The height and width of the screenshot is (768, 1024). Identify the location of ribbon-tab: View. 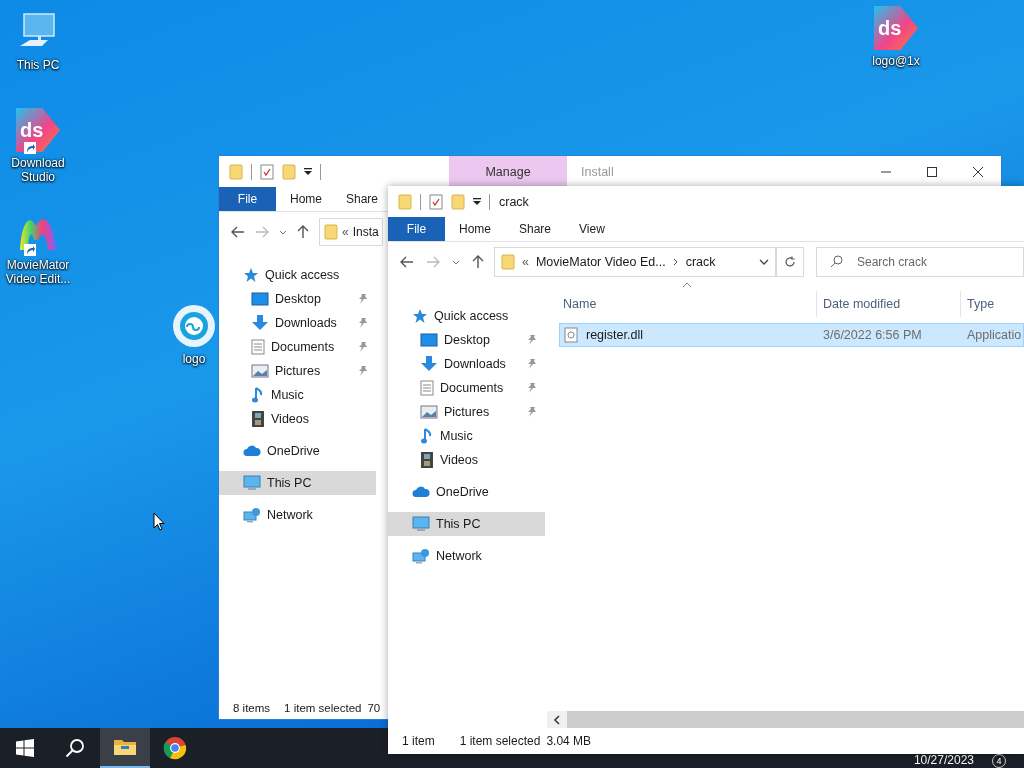
(592, 229).